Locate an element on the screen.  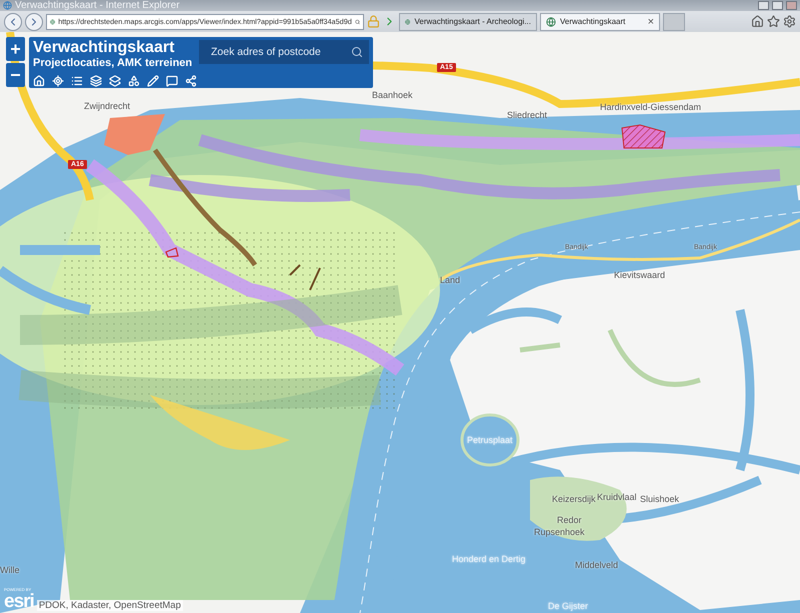
settings-icon is located at coordinates (789, 21).